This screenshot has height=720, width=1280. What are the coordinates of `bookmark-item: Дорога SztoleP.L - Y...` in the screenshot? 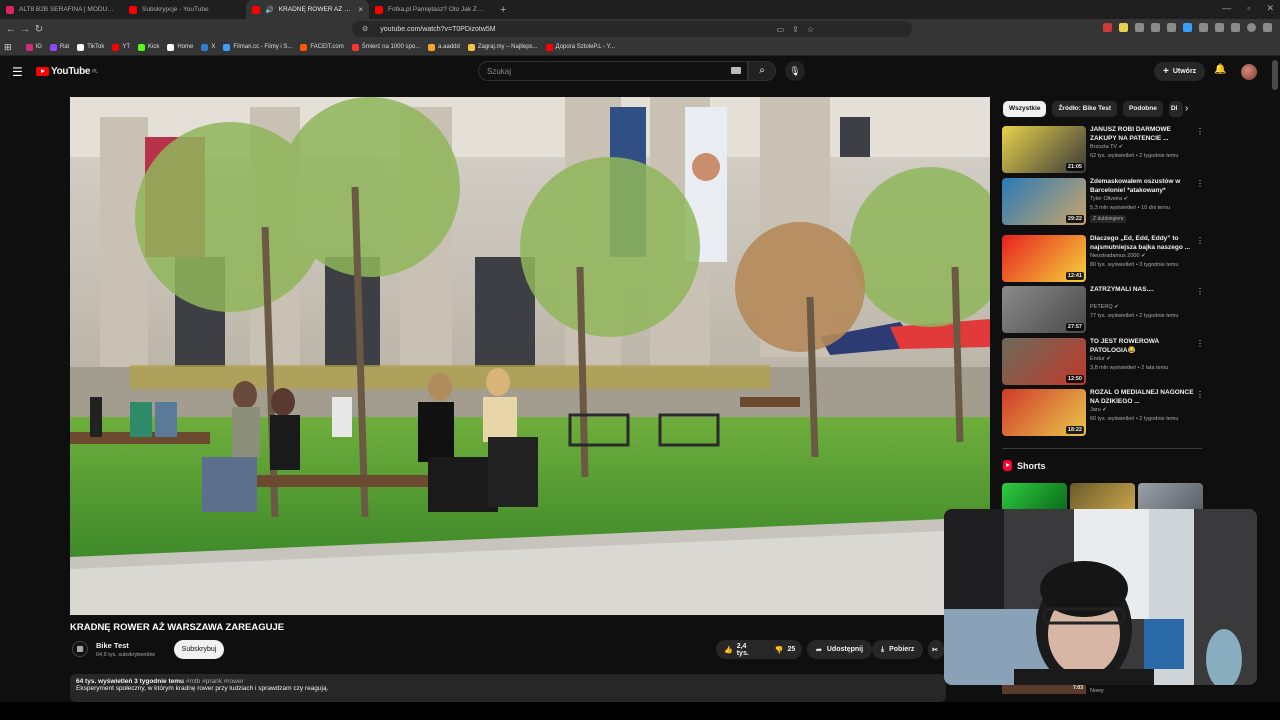 It's located at (580, 47).